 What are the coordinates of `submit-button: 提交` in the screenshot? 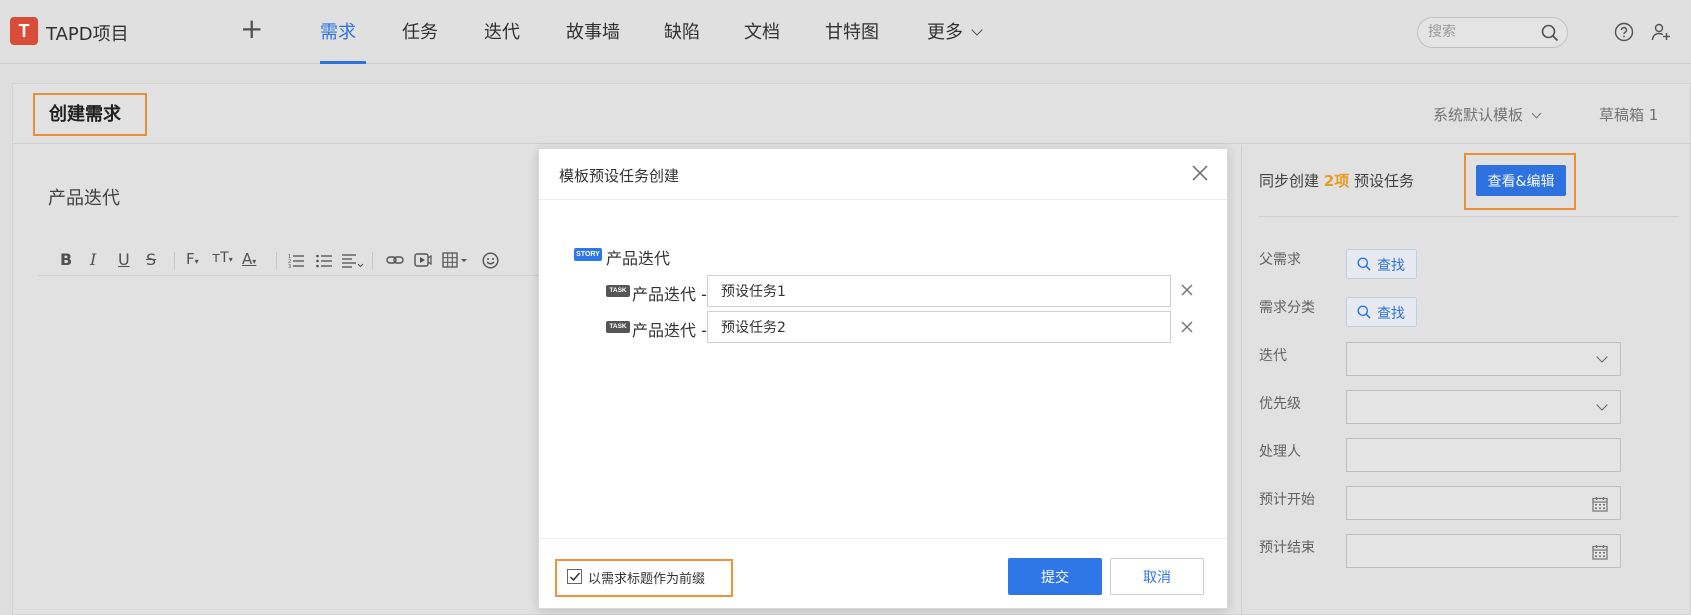 It's located at (1055, 576).